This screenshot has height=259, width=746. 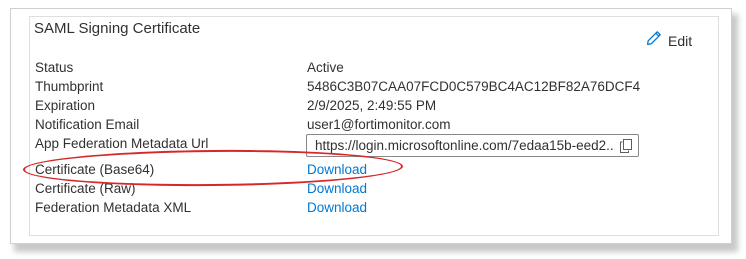 I want to click on expiration-label: Expiration, so click(x=65, y=105).